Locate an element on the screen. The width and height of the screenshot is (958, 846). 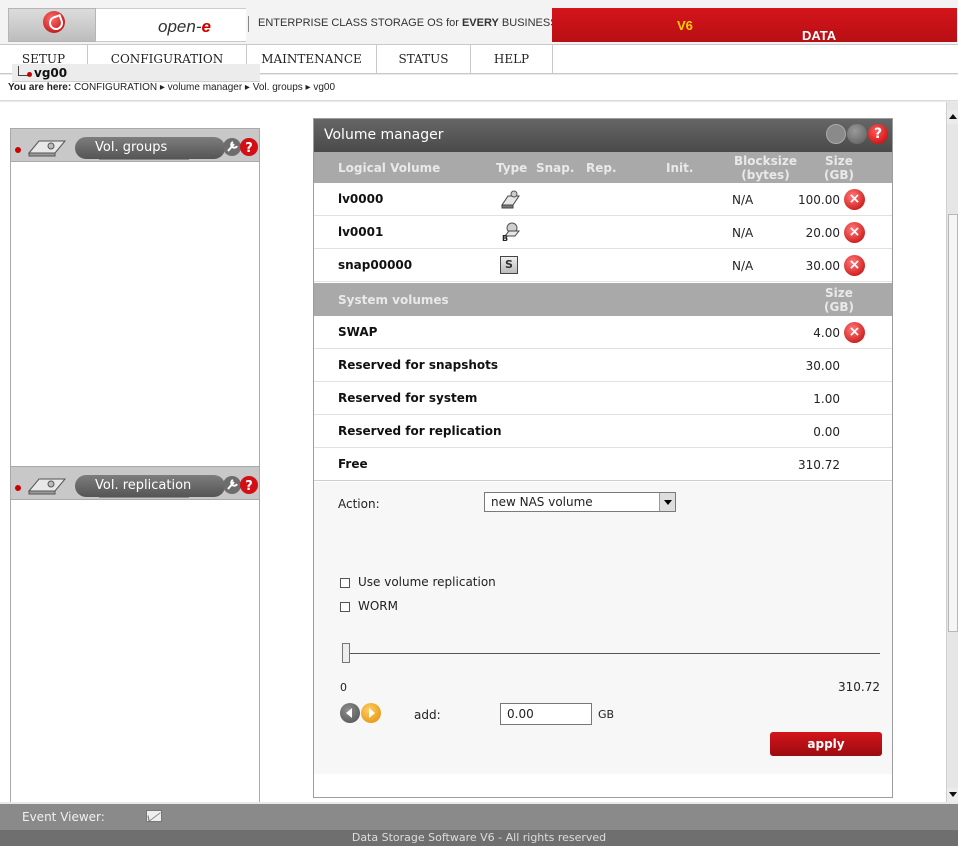
system-volumes-title: System volumes is located at coordinates (393, 300).